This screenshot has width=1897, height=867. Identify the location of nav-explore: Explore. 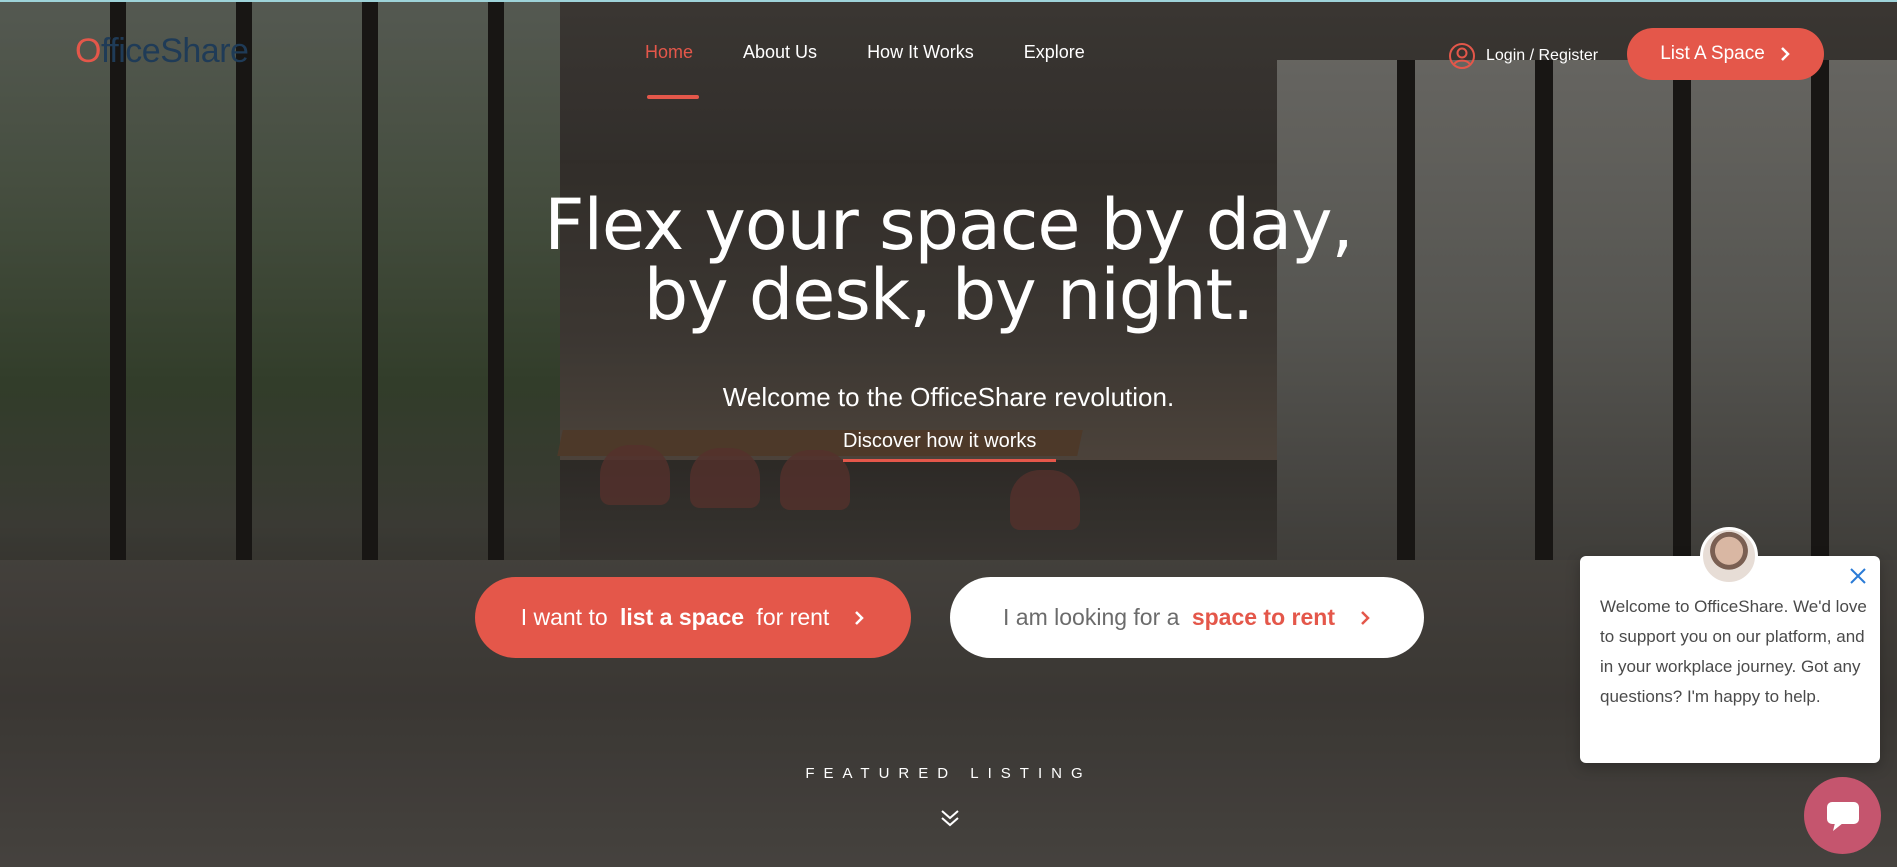
(1054, 52).